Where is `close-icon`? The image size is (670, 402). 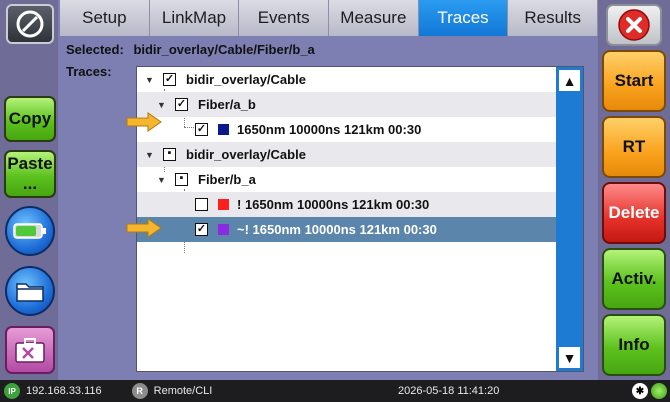
close-icon is located at coordinates (634, 25).